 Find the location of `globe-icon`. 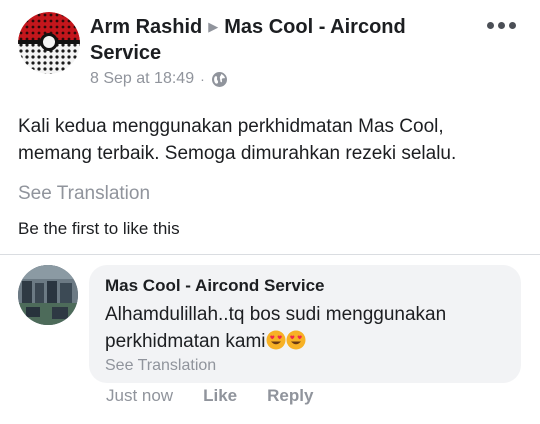

globe-icon is located at coordinates (219, 79).